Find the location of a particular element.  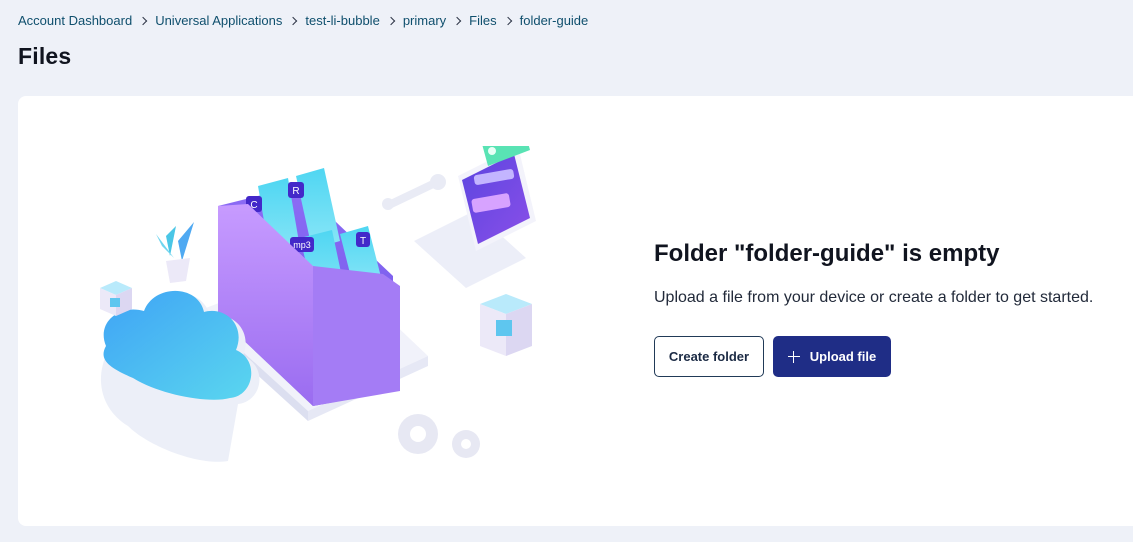

gears-icon is located at coordinates (439, 436).